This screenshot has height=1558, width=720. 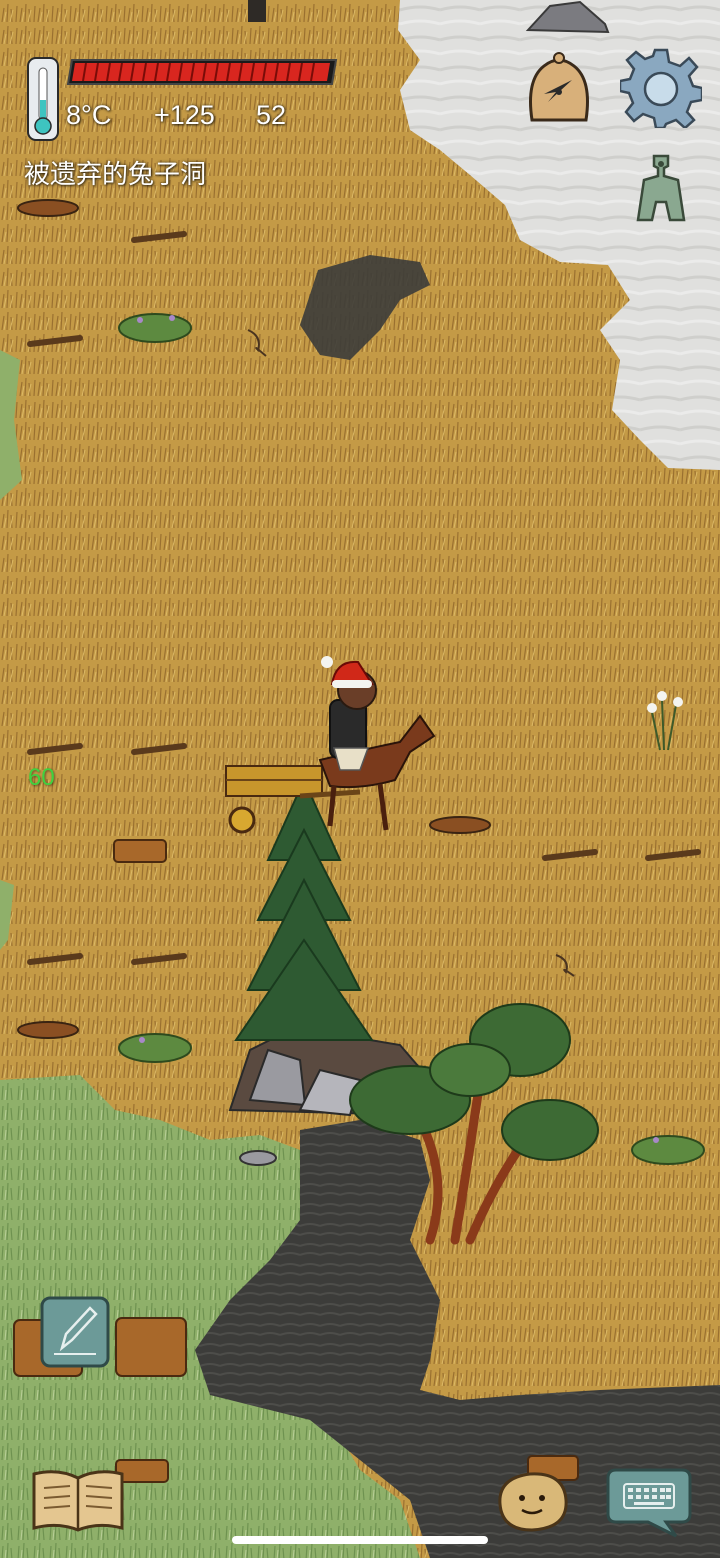 I want to click on spade-coin-icon, so click(x=661, y=188).